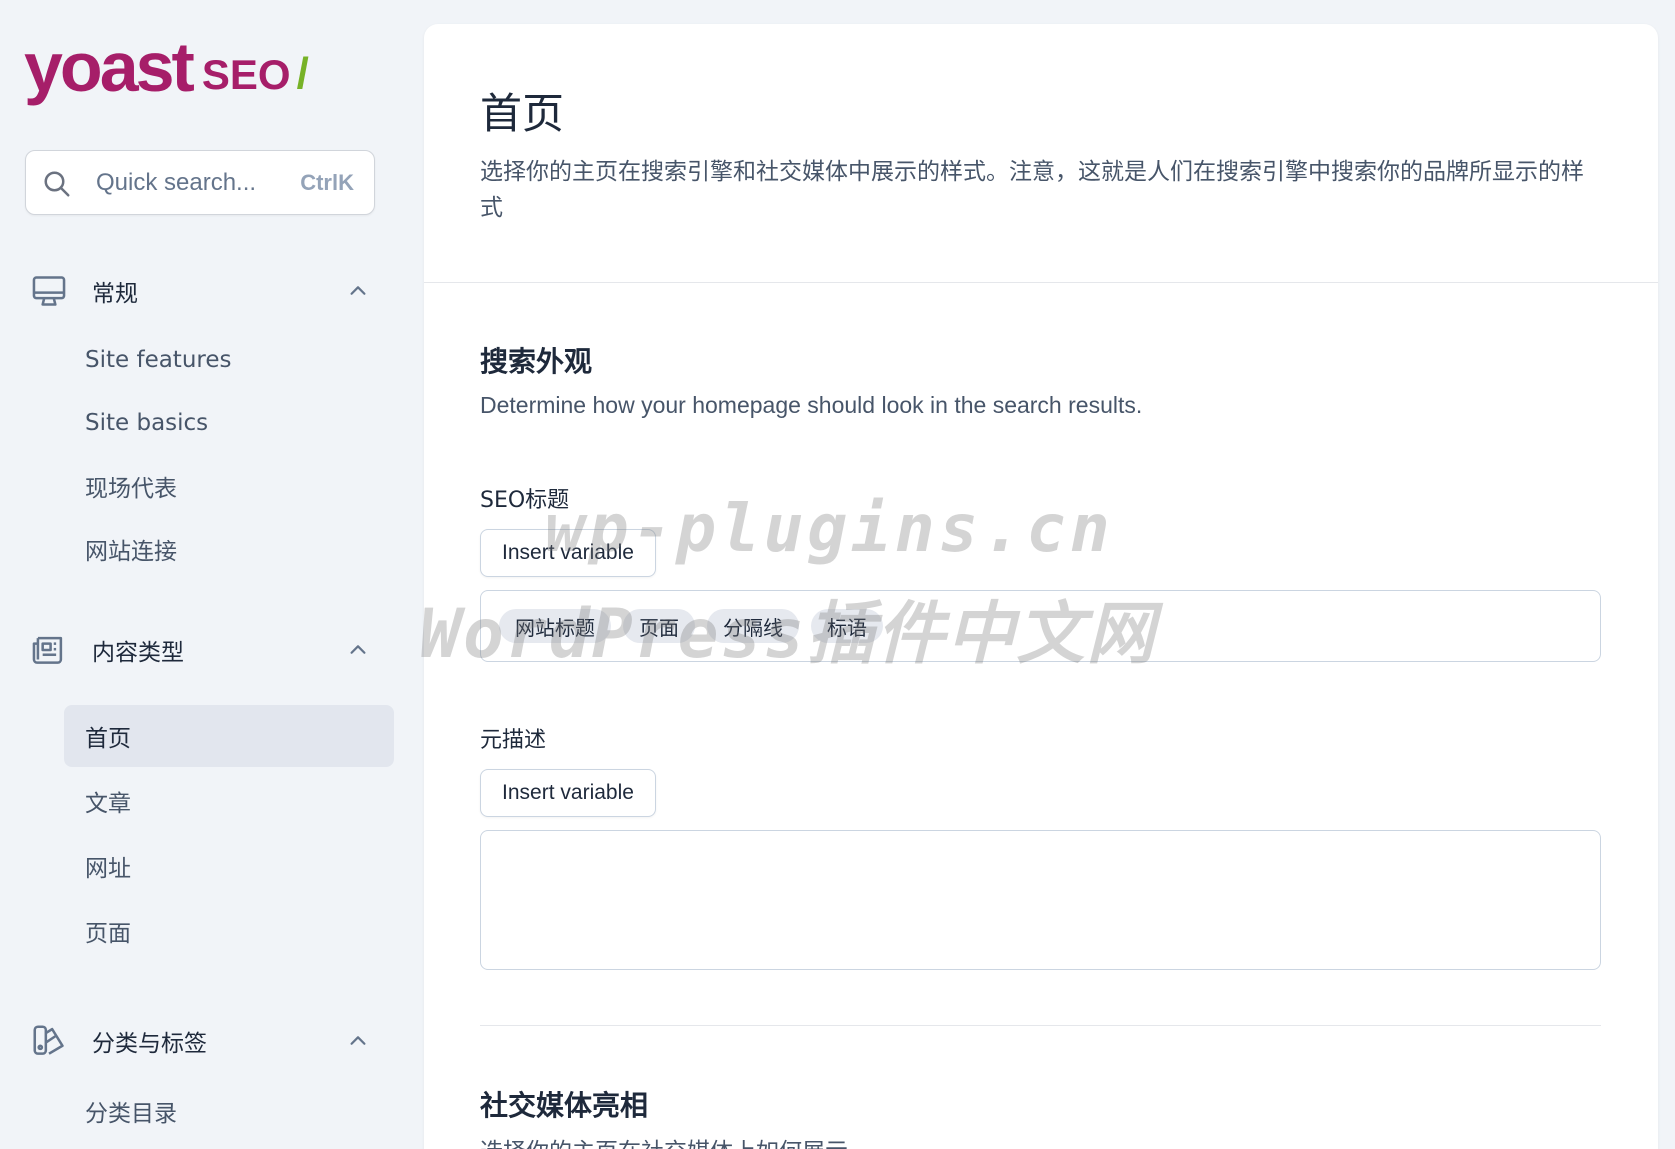  What do you see at coordinates (229, 486) in the screenshot?
I see `sidebar-item-site-representation: 现场代表` at bounding box center [229, 486].